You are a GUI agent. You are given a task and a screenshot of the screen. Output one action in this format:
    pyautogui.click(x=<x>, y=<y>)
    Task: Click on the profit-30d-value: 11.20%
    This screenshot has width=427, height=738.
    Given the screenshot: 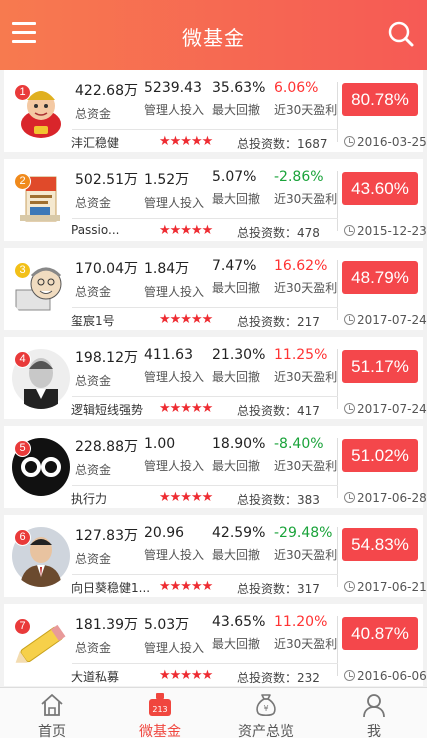 What is the action you would take?
    pyautogui.click(x=301, y=622)
    